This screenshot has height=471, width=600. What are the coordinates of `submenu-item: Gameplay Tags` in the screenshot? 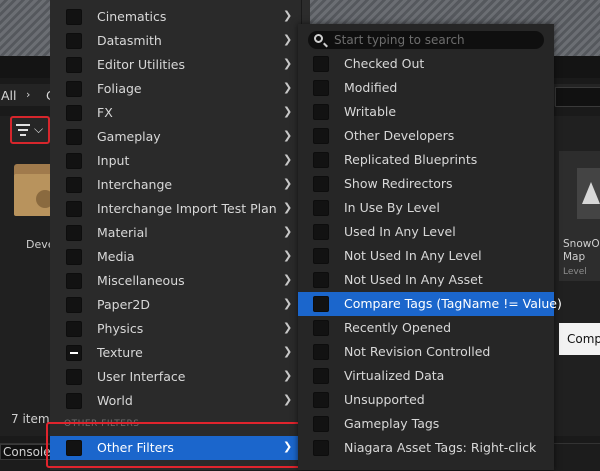 It's located at (426, 424).